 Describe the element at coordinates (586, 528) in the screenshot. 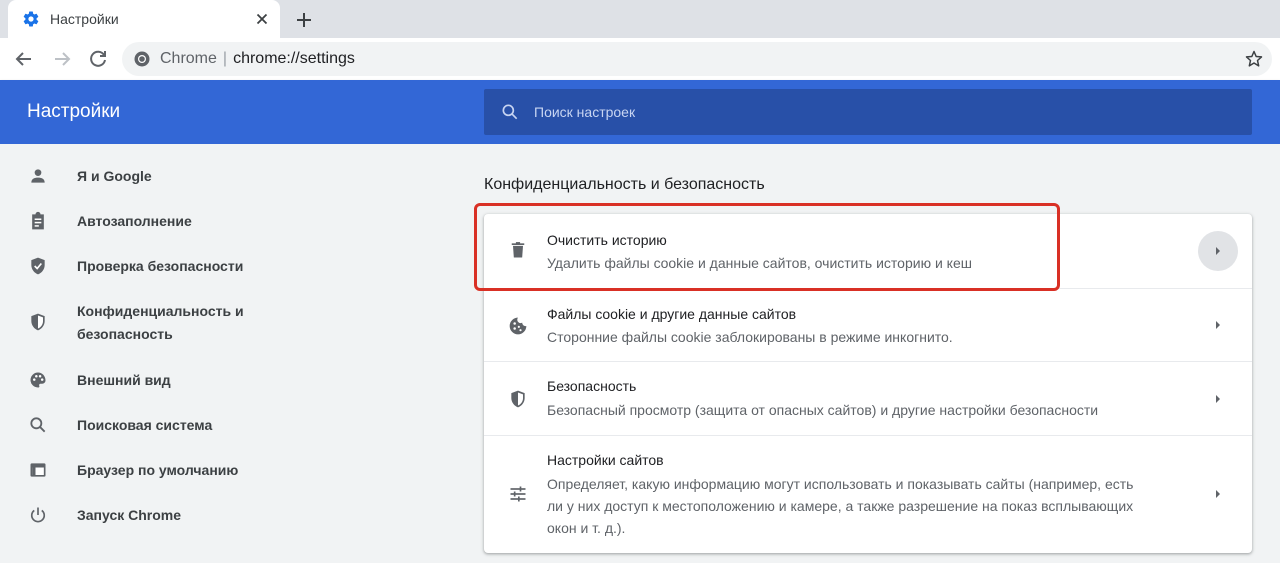

I see `row-subtitle-line3: окон и т. д.).` at that location.